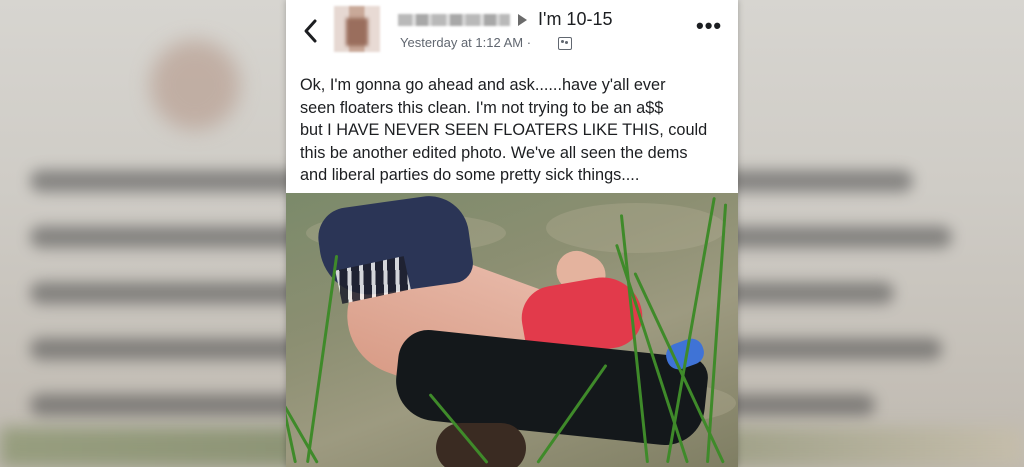  What do you see at coordinates (357, 29) in the screenshot?
I see `avatar` at bounding box center [357, 29].